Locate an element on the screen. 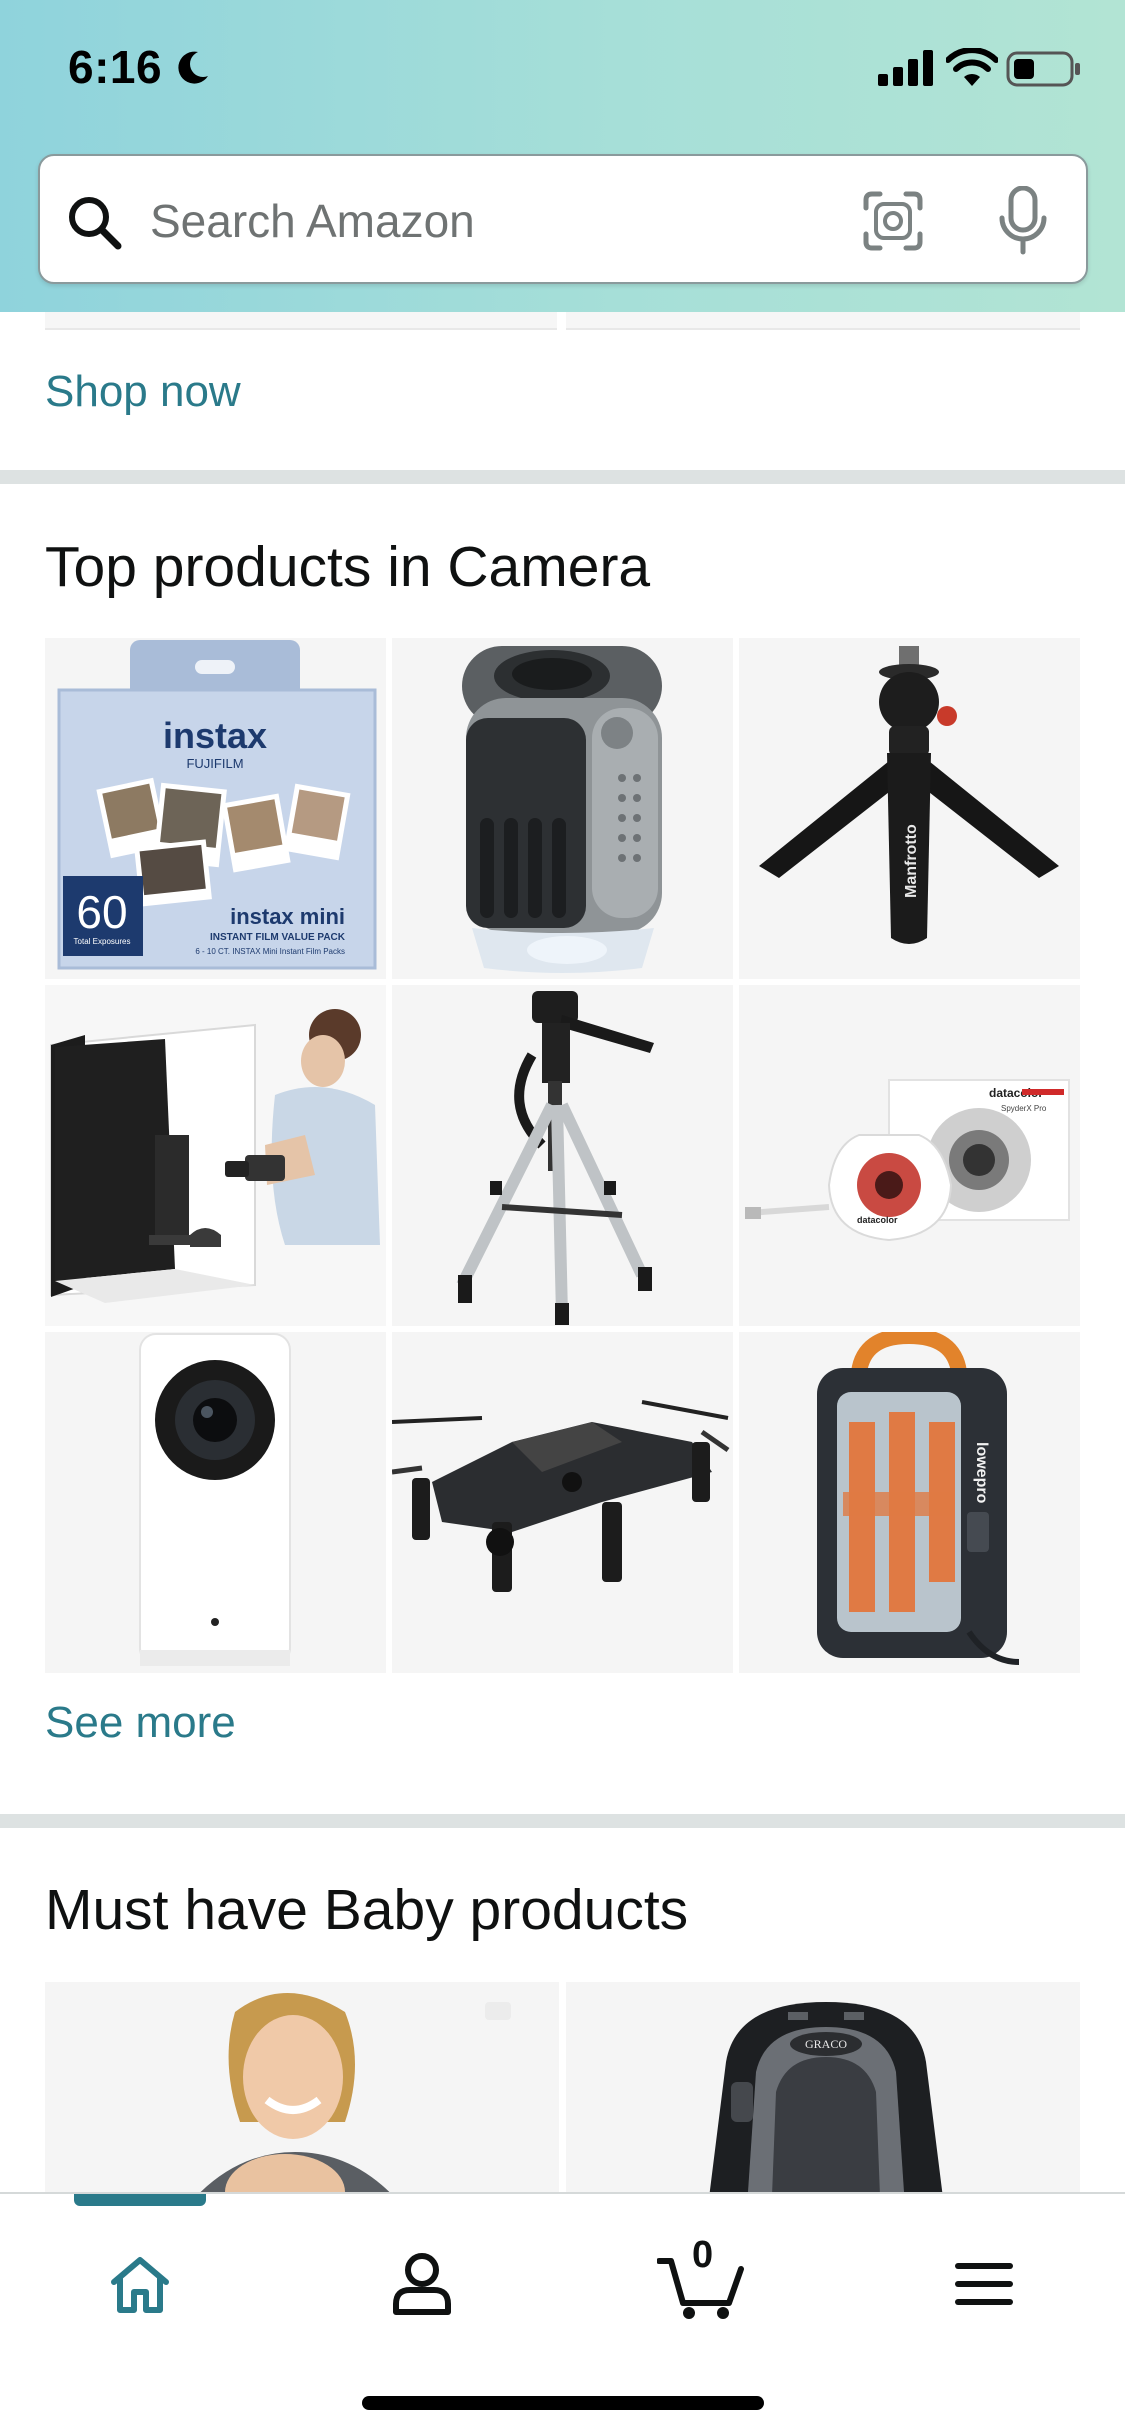 This screenshot has width=1125, height=2436. fujifilm-text: FUJIFILM is located at coordinates (214, 763).